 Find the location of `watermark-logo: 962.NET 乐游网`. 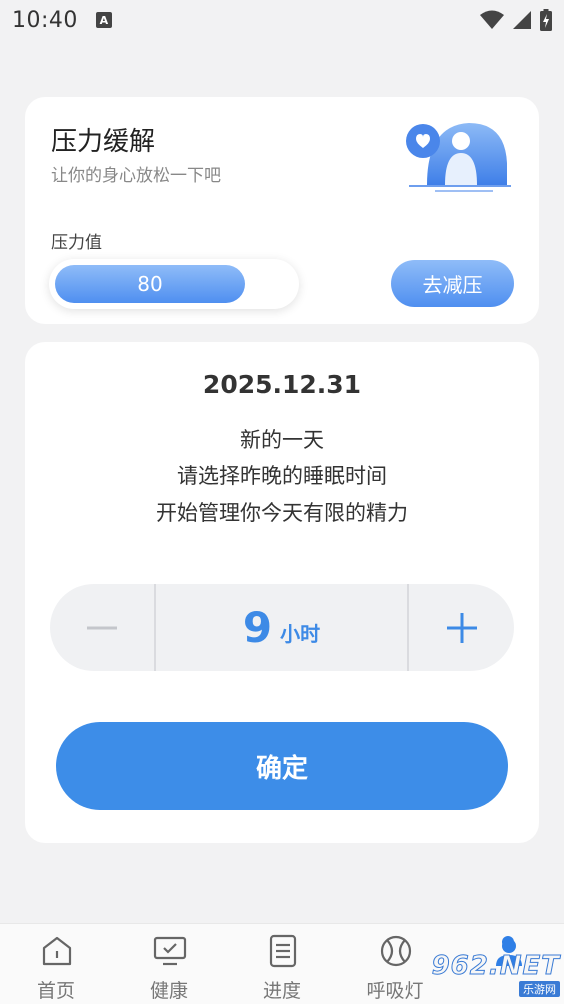

watermark-logo: 962.NET 乐游网 is located at coordinates (492, 974).